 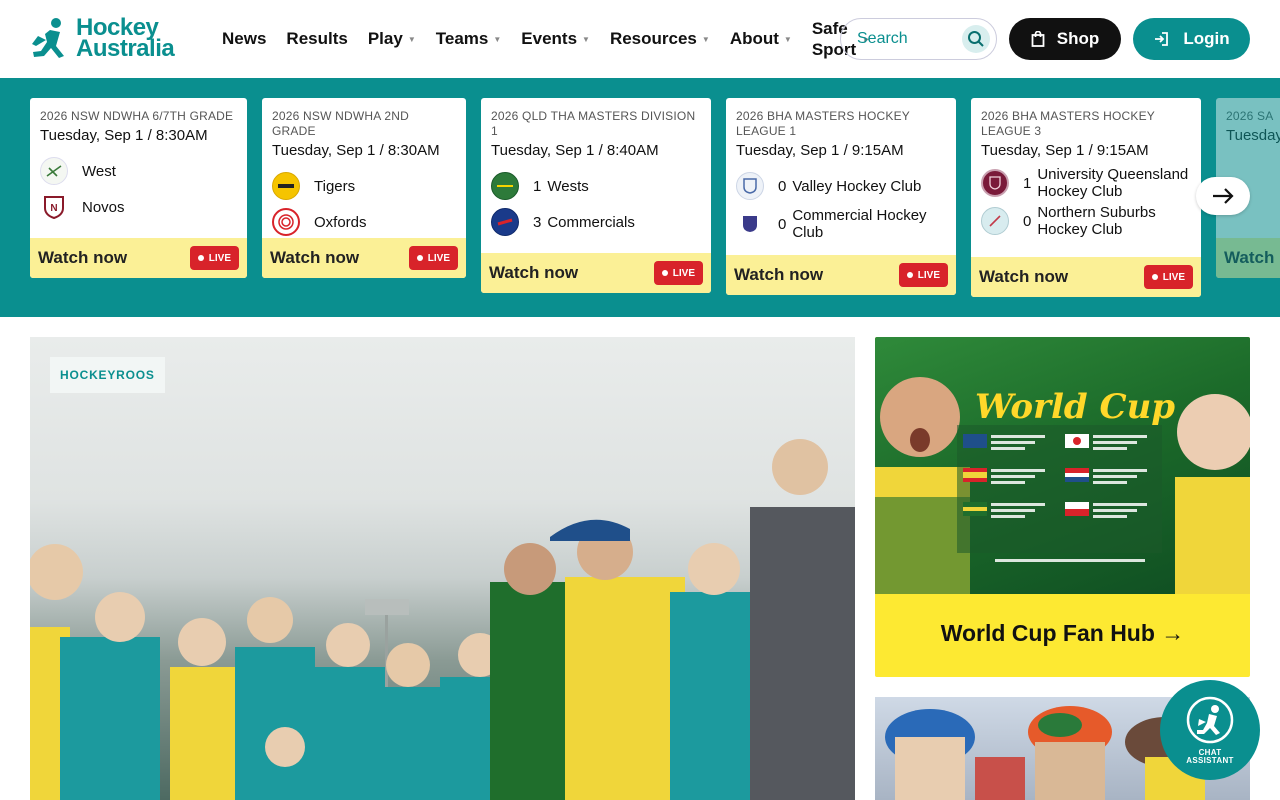 I want to click on away-team: Oxfords, so click(x=364, y=222).